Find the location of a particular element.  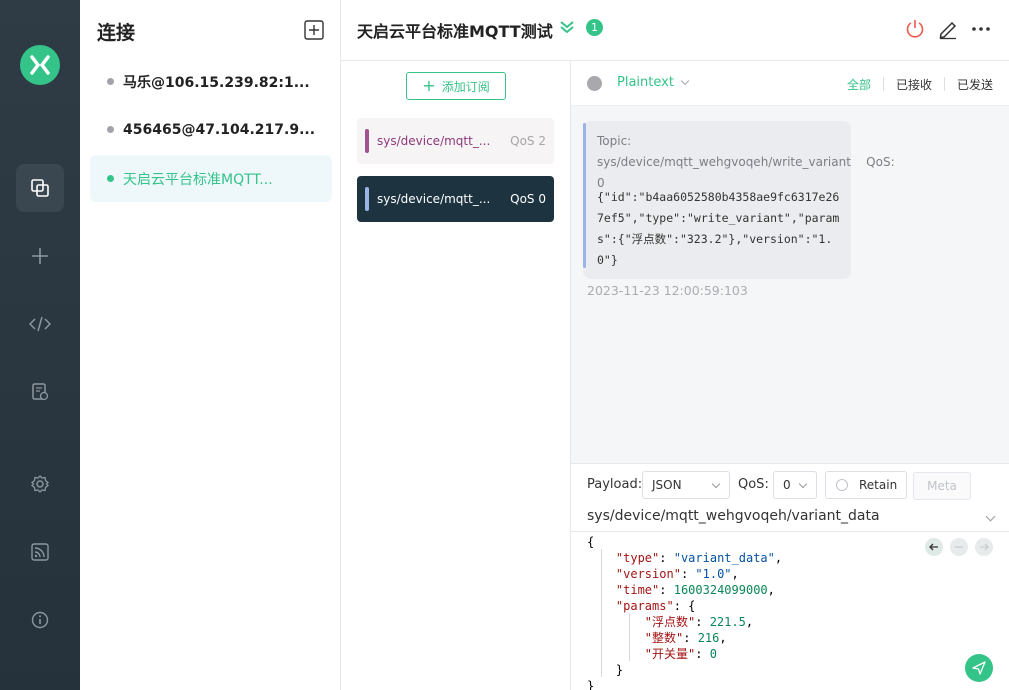

more-icon is located at coordinates (981, 29).